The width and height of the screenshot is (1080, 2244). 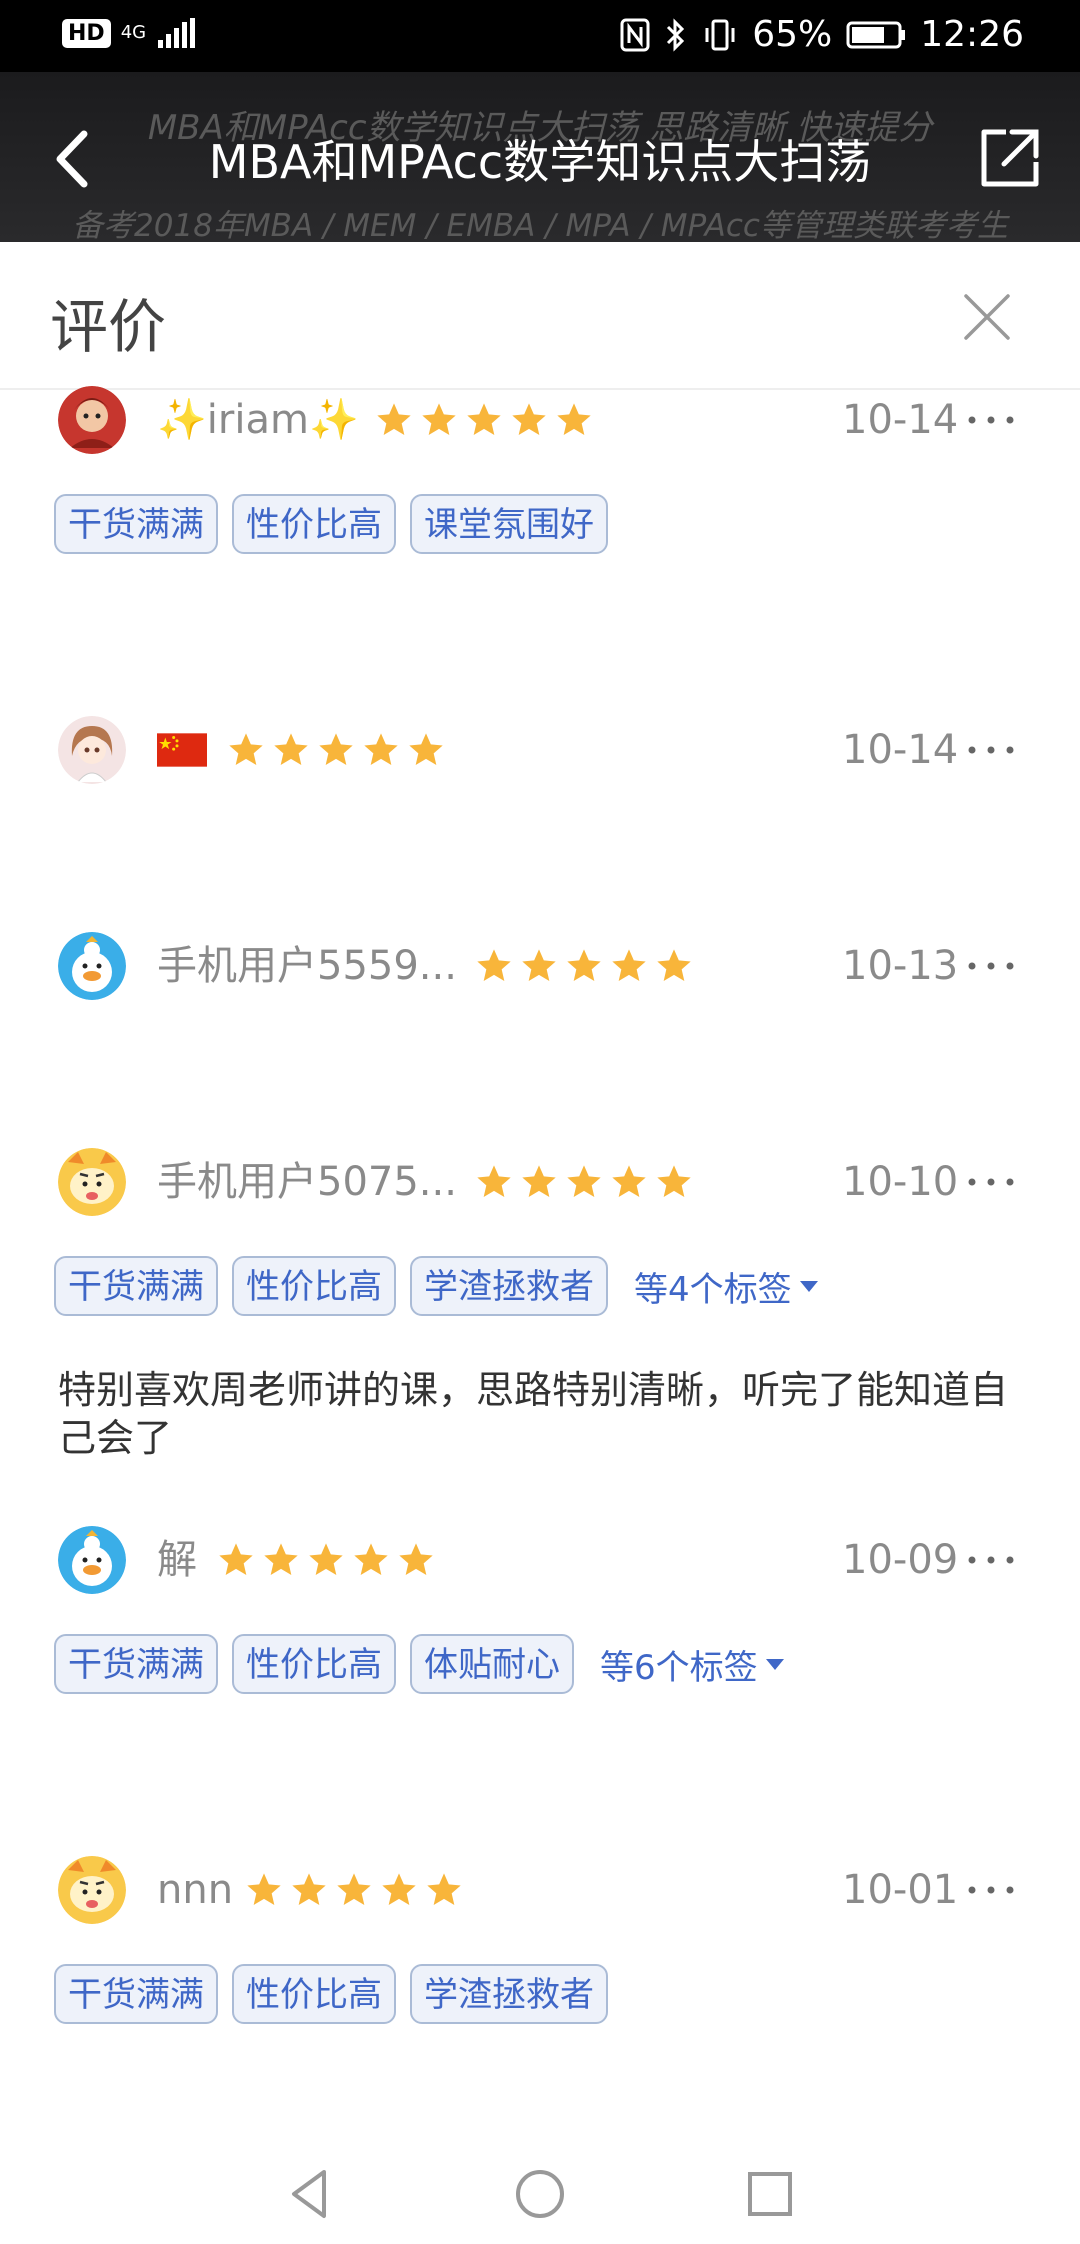 What do you see at coordinates (133, 32) in the screenshot?
I see `network-type: 4G` at bounding box center [133, 32].